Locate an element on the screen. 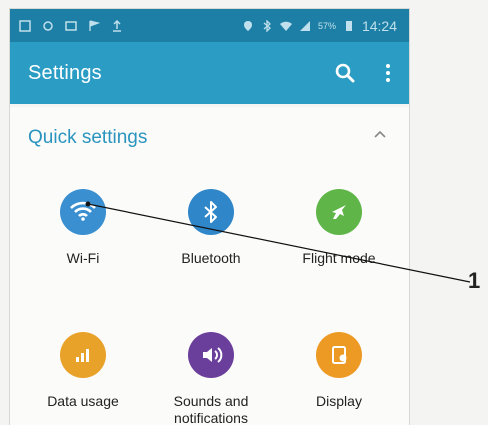 The image size is (488, 425). callout-number: 1 is located at coordinates (474, 280).